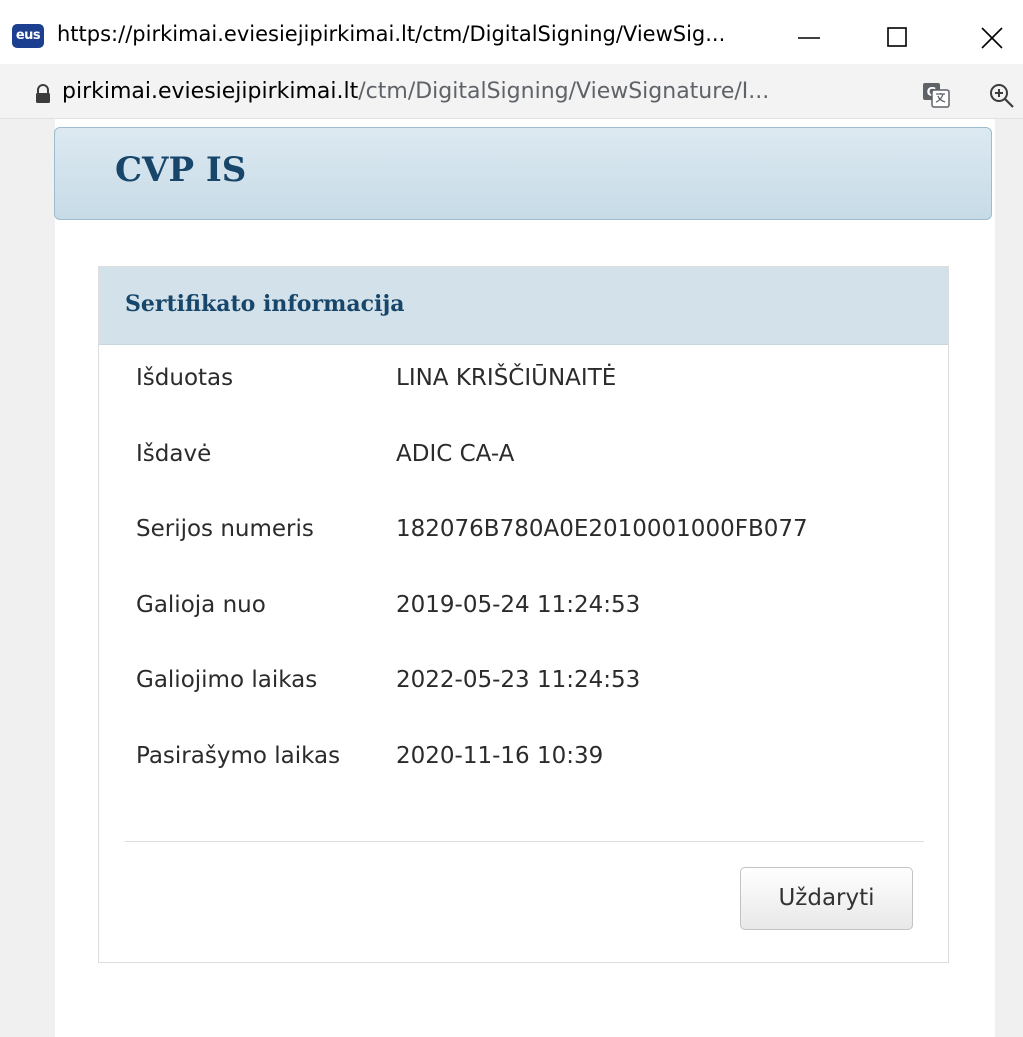  What do you see at coordinates (518, 680) in the screenshot?
I see `row-value: 2022-05-23 11:24:53` at bounding box center [518, 680].